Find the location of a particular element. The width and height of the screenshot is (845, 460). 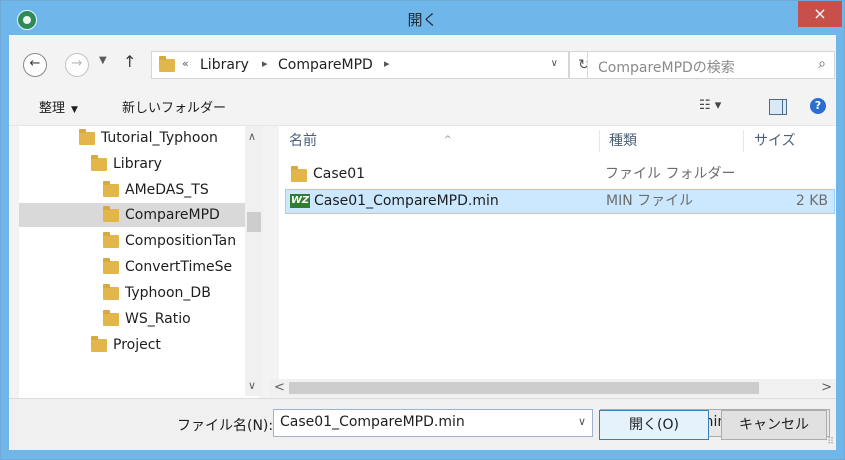

cancel-button: キャンセル is located at coordinates (774, 425).